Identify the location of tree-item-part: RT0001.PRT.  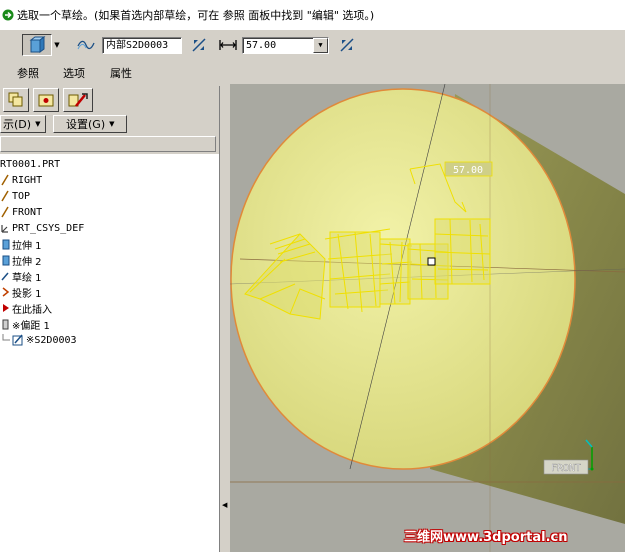
(30, 164).